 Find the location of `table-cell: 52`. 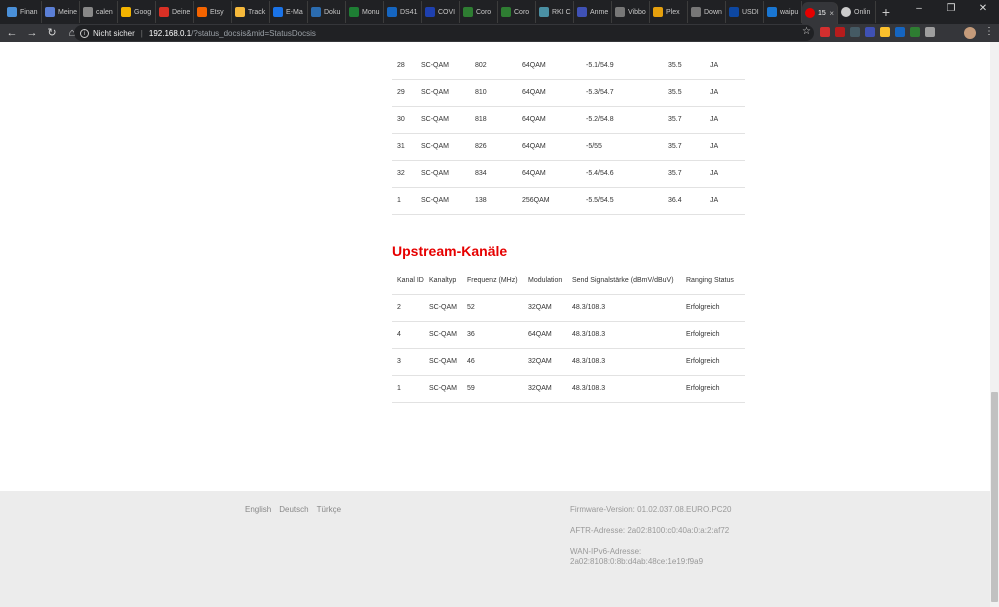

table-cell: 52 is located at coordinates (497, 308).